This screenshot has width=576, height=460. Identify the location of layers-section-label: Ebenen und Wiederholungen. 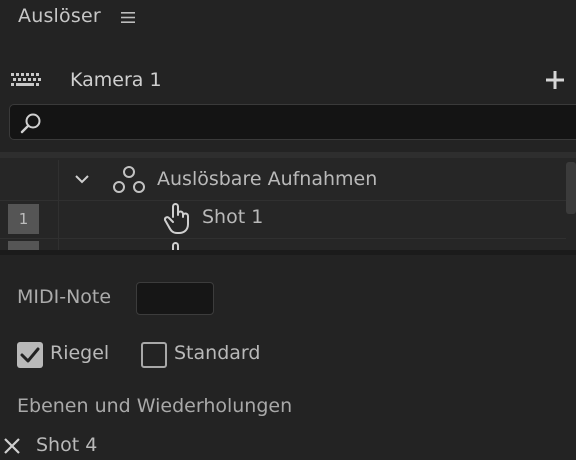
(155, 406).